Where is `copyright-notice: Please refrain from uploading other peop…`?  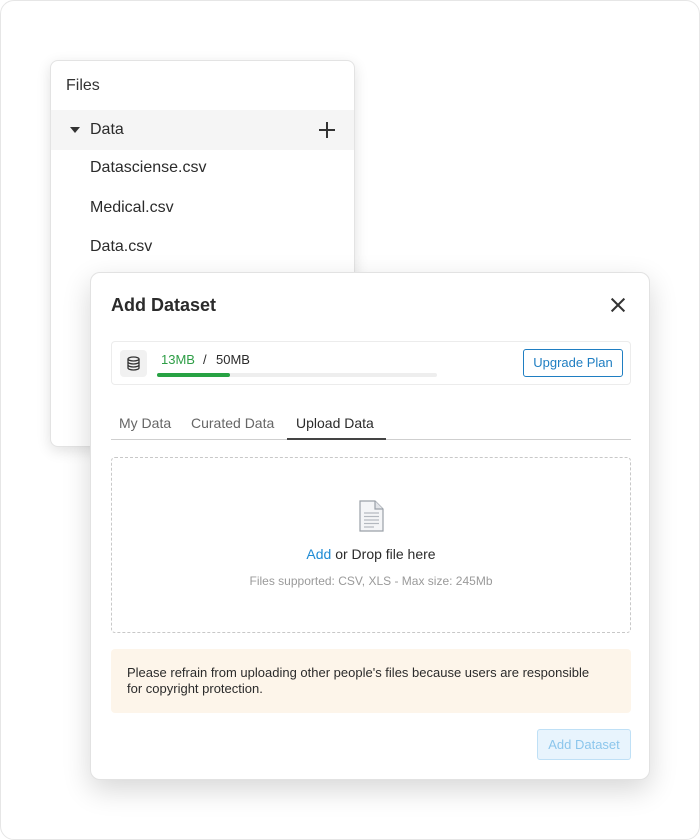
copyright-notice: Please refrain from uploading other peop… is located at coordinates (371, 681).